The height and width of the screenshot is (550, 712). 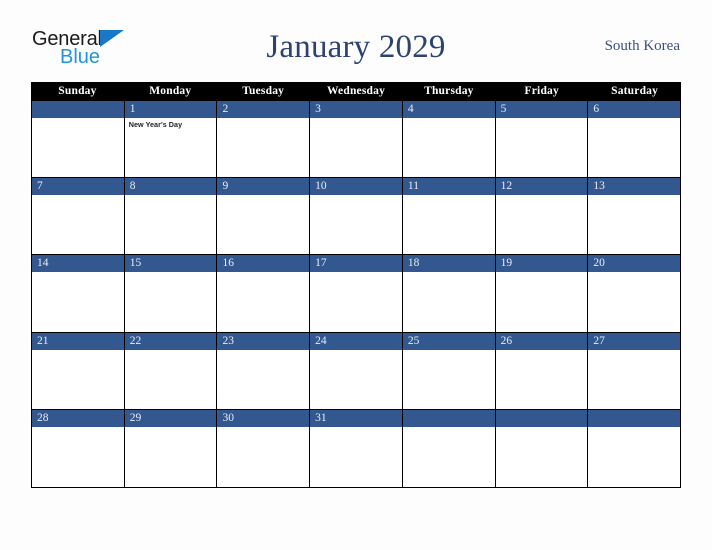 What do you see at coordinates (78, 264) in the screenshot?
I see `date-number: 14` at bounding box center [78, 264].